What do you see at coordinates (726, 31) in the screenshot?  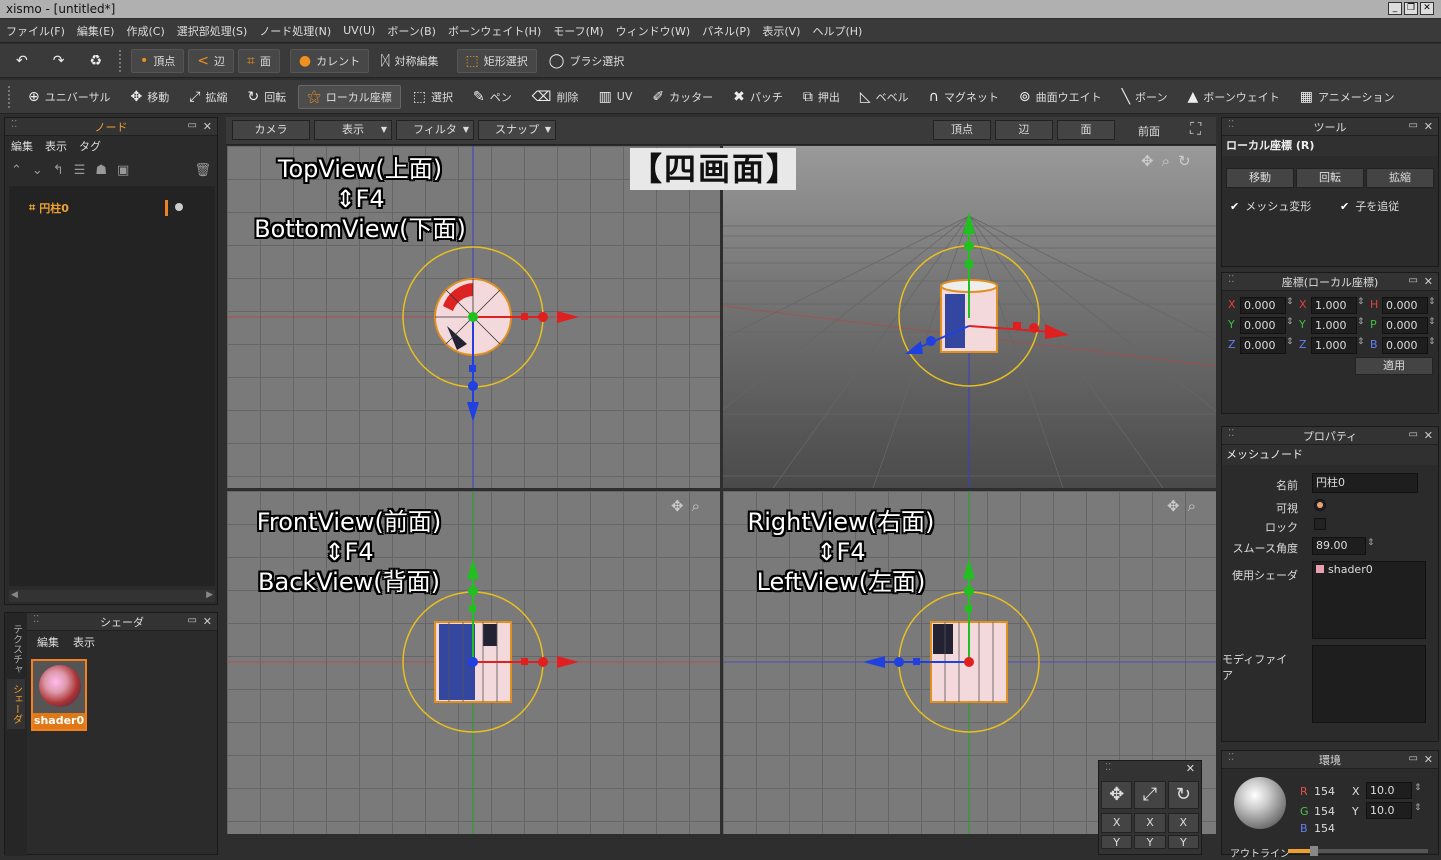 I see `menu-panel: パネル(P)` at bounding box center [726, 31].